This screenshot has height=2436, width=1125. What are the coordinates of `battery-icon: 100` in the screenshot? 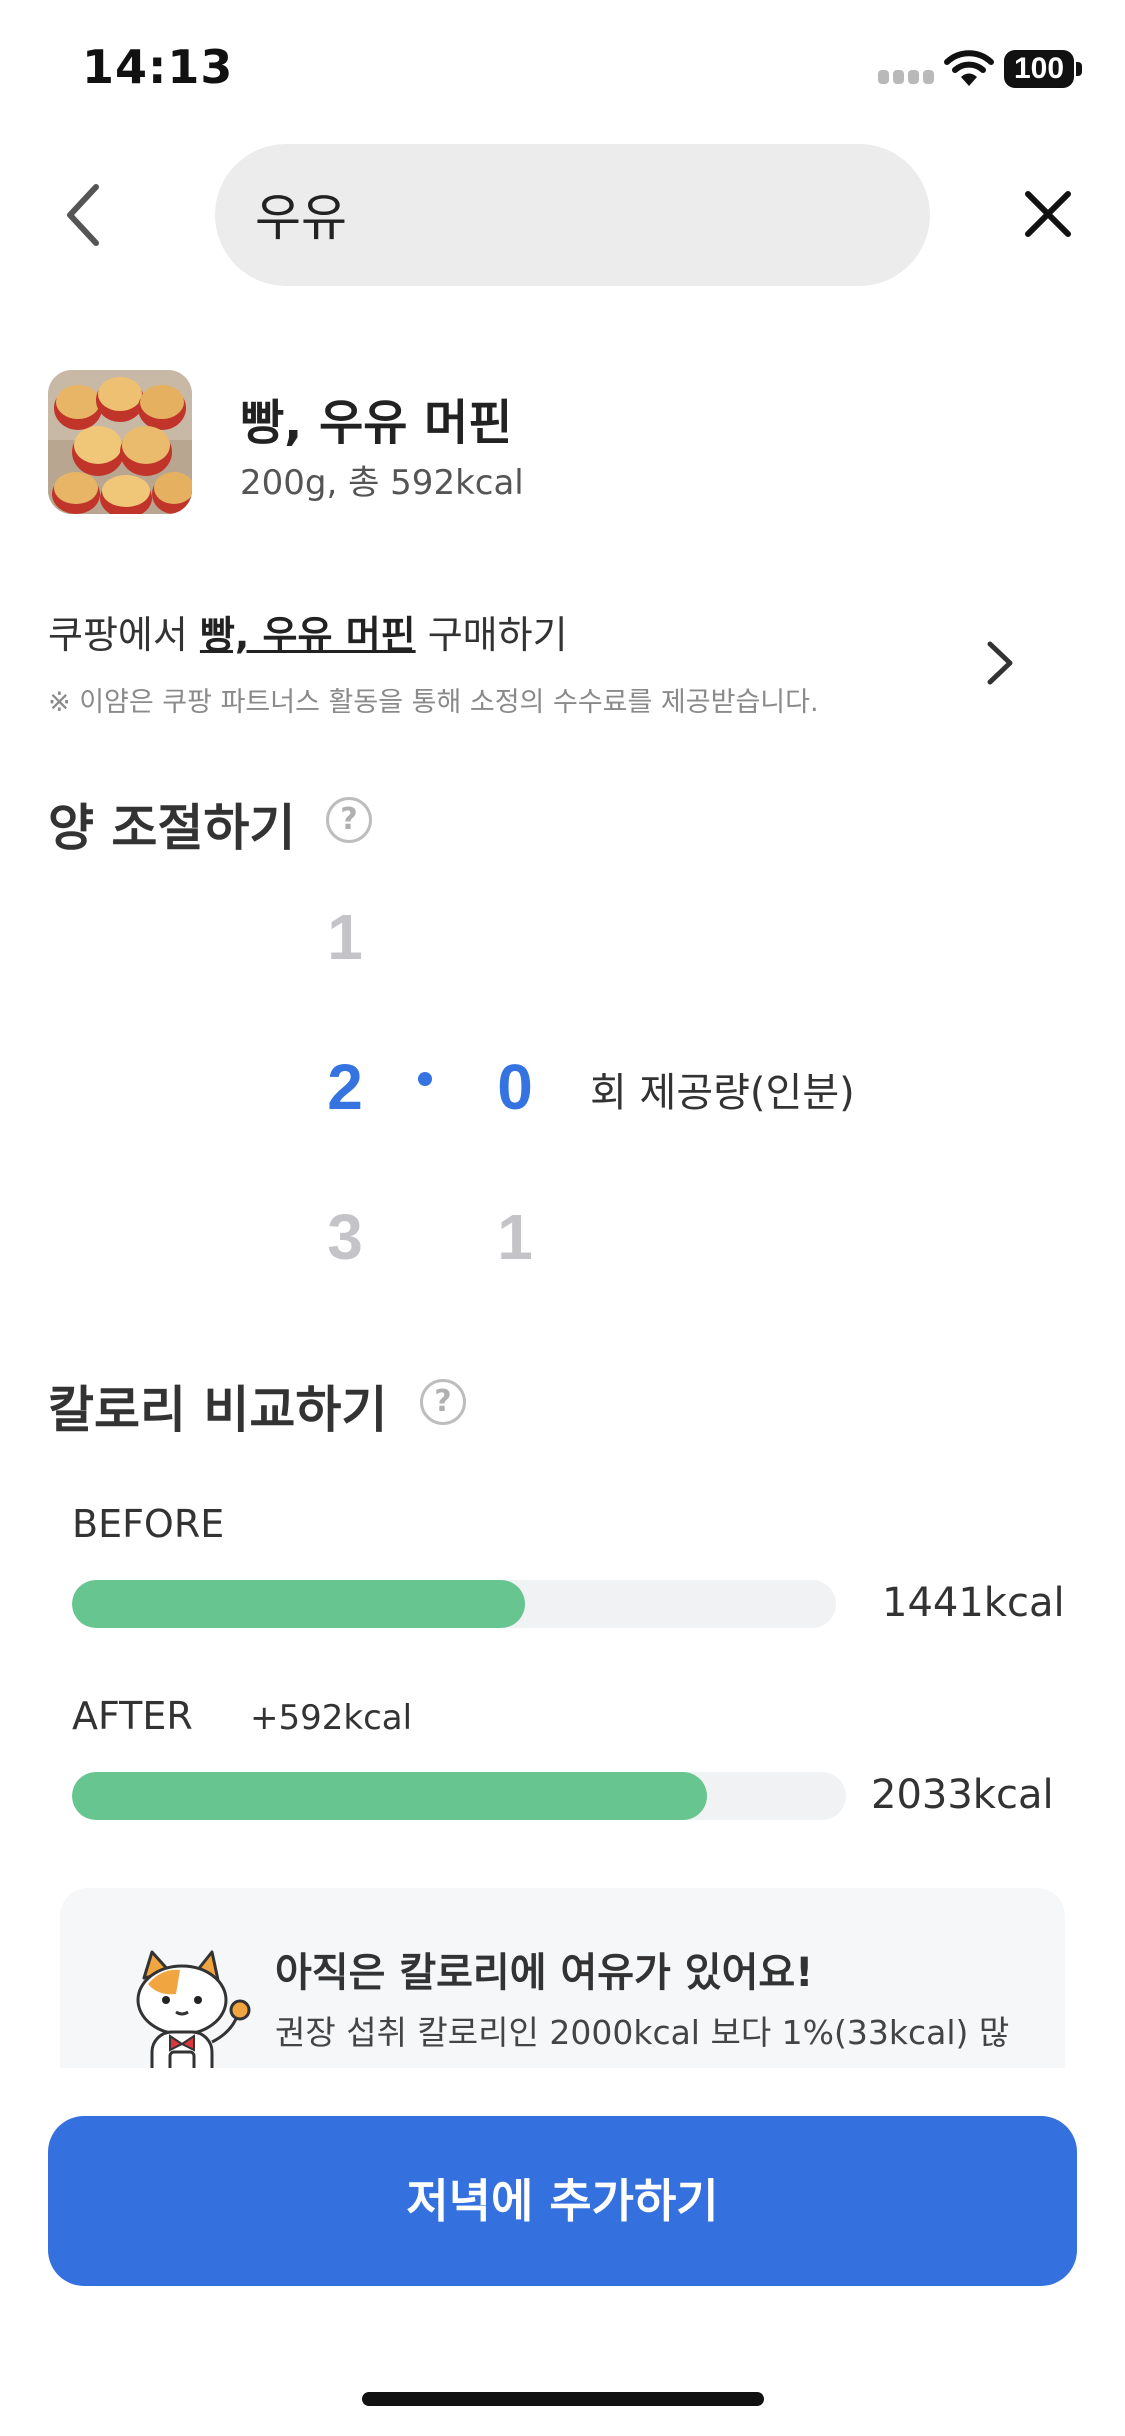 It's located at (1043, 69).